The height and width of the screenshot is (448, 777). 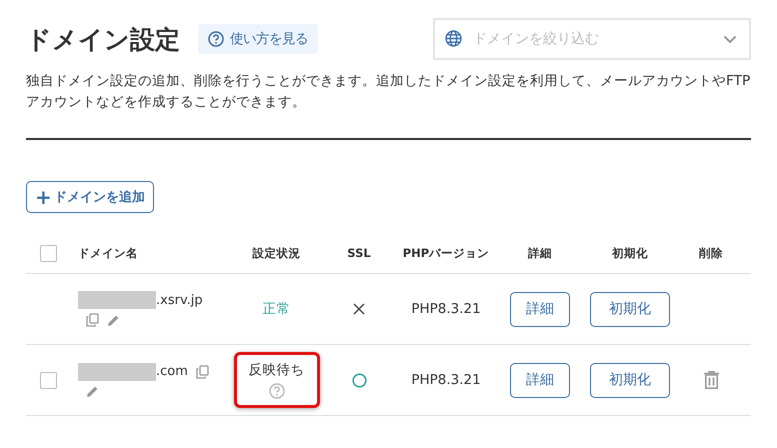 I want to click on column-header: SSL, so click(x=359, y=253).